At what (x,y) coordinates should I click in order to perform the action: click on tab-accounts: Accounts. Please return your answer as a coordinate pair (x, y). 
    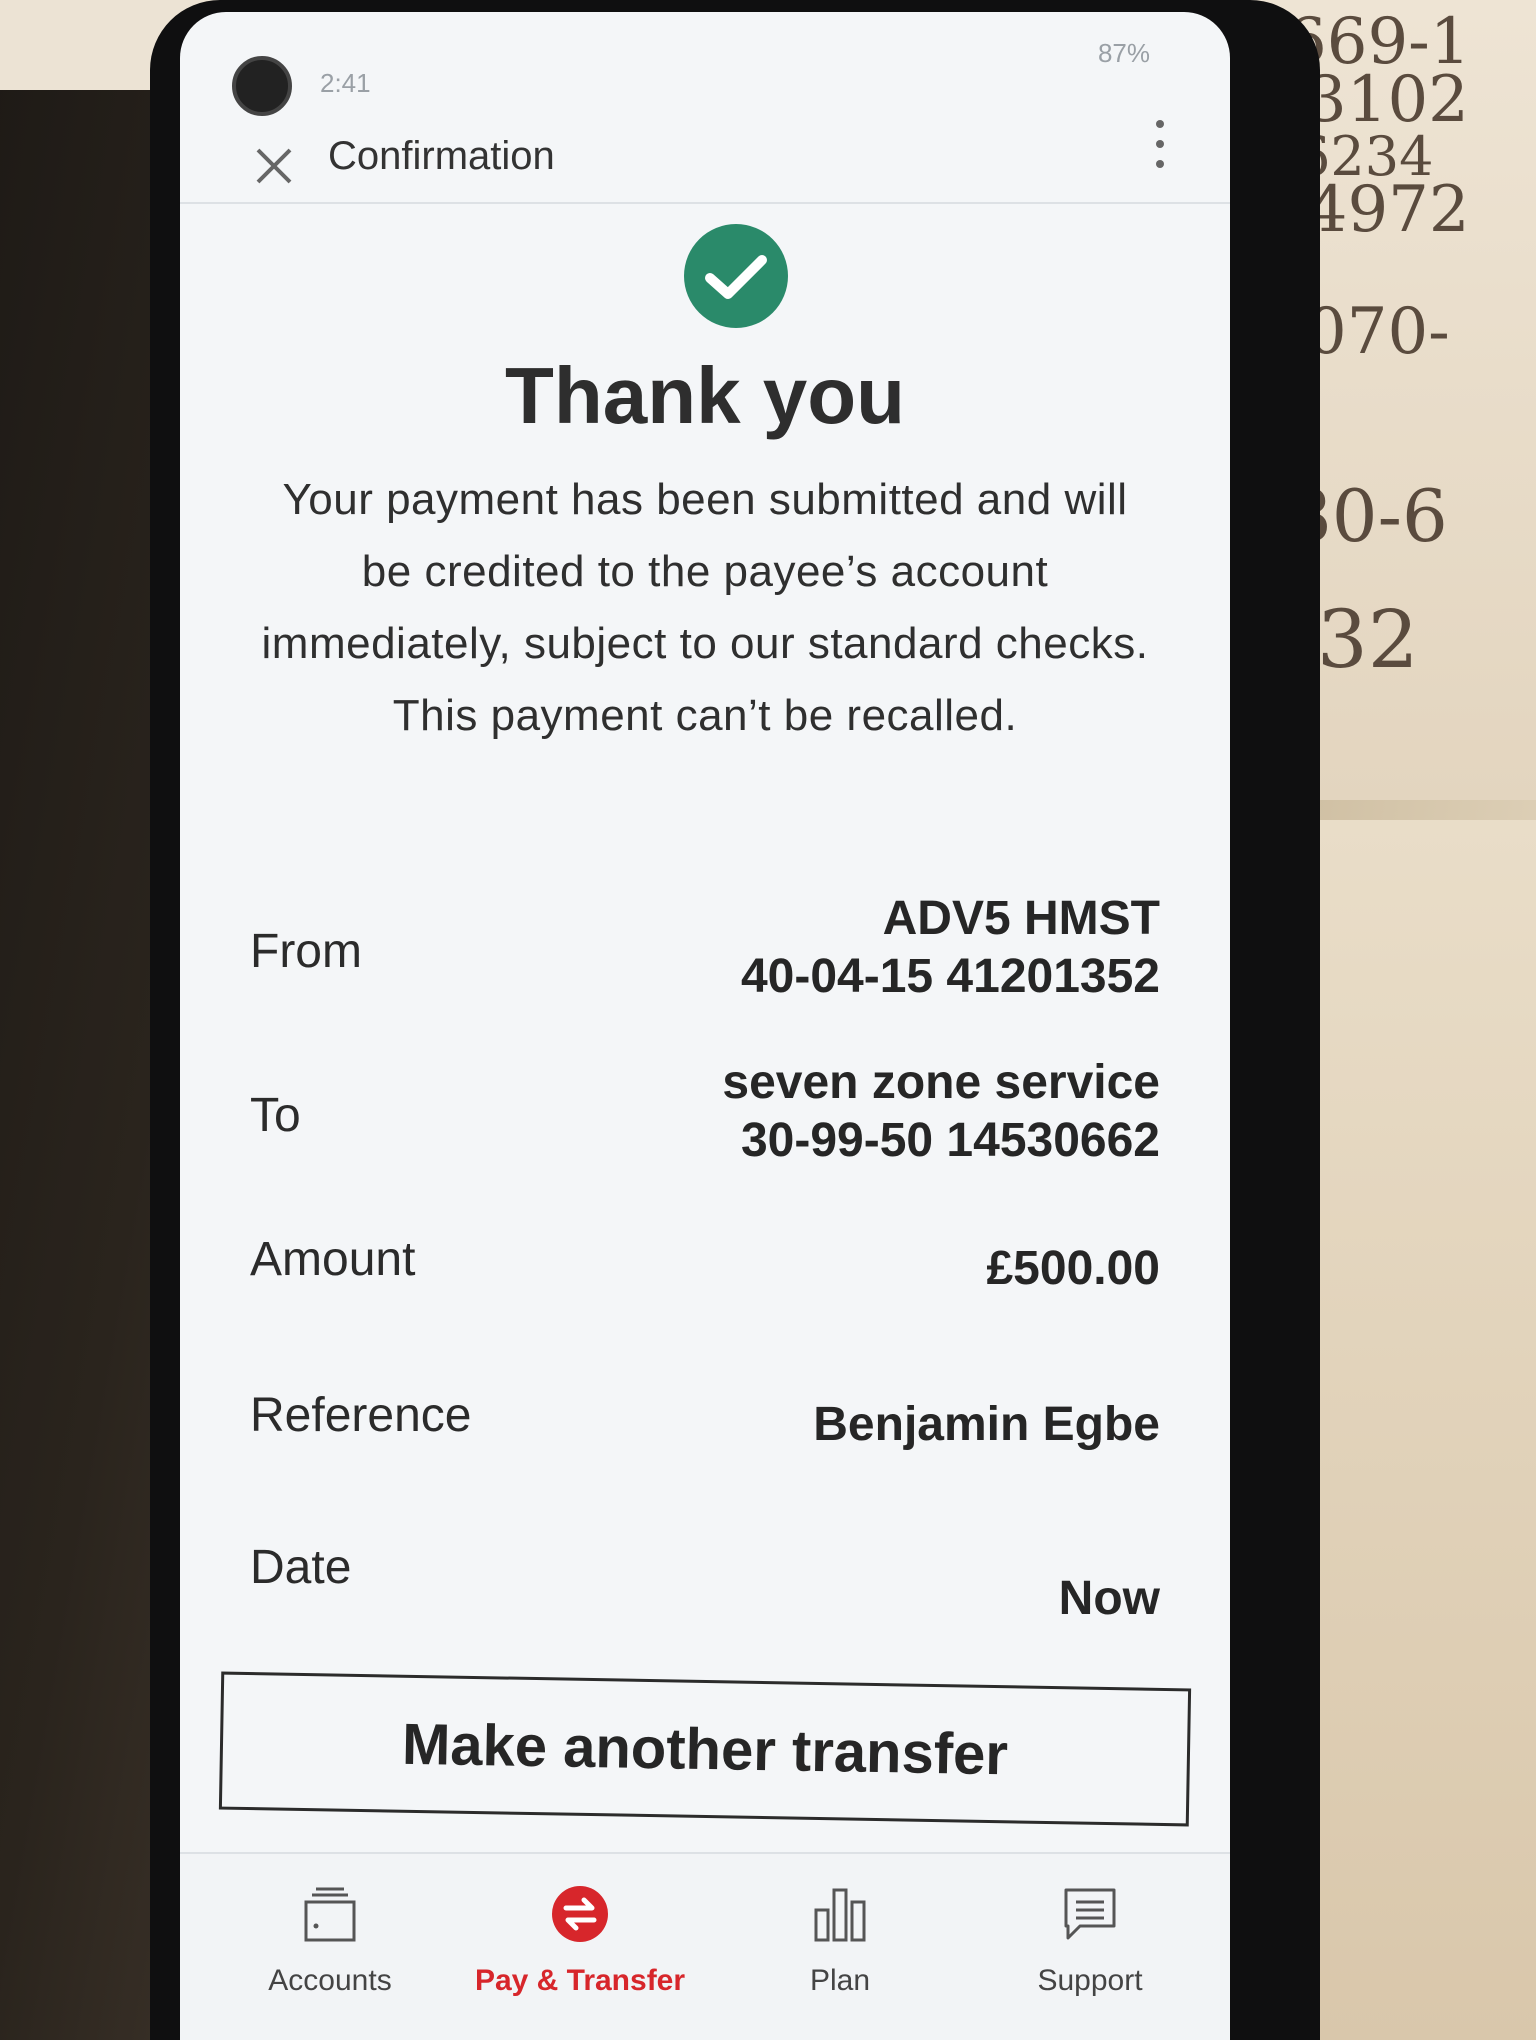
    Looking at the image, I should click on (330, 1941).